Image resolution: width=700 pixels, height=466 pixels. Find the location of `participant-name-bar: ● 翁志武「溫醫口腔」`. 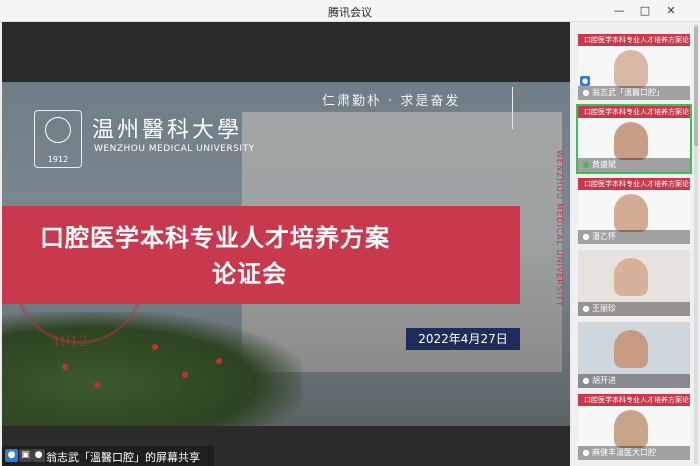

participant-name-bar: ● 翁志武「溫醫口腔」 is located at coordinates (634, 93).